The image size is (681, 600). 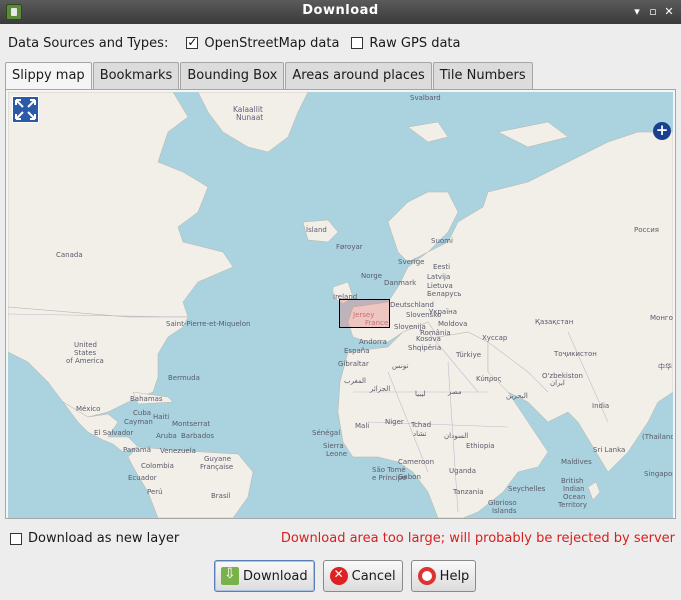 What do you see at coordinates (394, 422) in the screenshot?
I see `map-label: Niger` at bounding box center [394, 422].